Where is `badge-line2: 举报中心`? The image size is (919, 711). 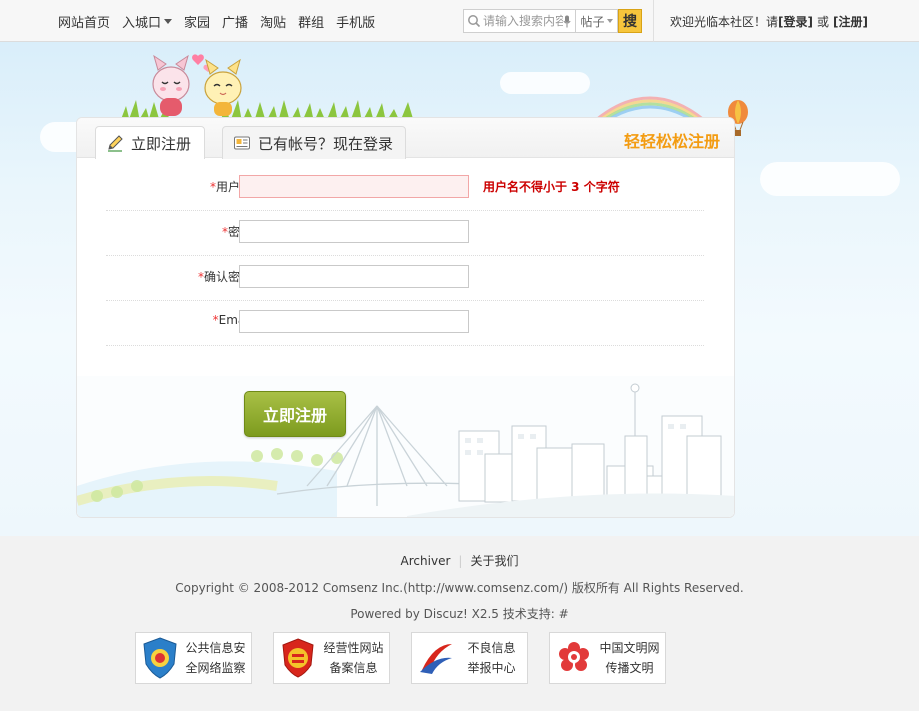
badge-line2: 举报中心 is located at coordinates (491, 668).